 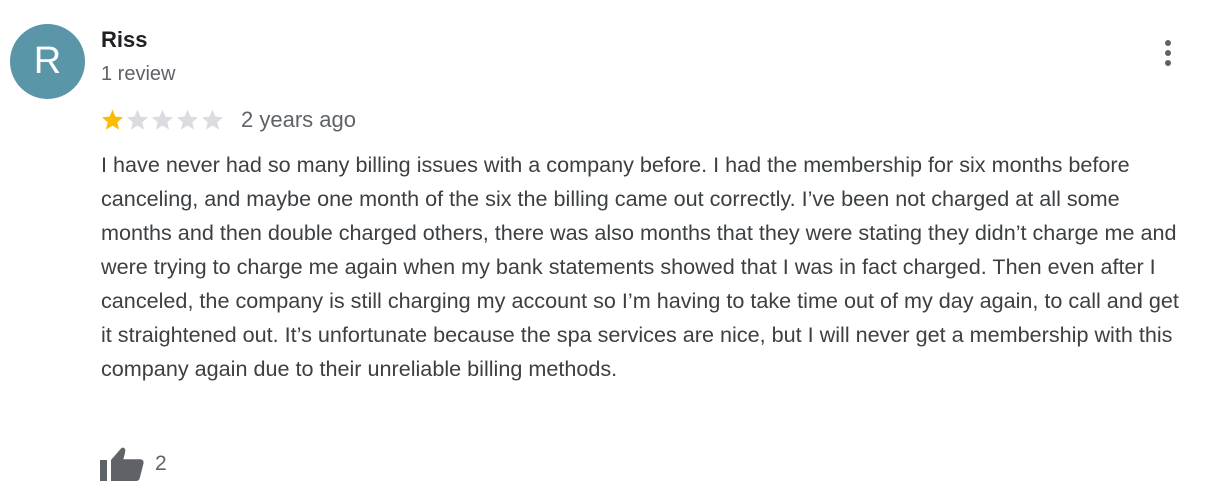 What do you see at coordinates (124, 40) in the screenshot?
I see `author-name: Riss` at bounding box center [124, 40].